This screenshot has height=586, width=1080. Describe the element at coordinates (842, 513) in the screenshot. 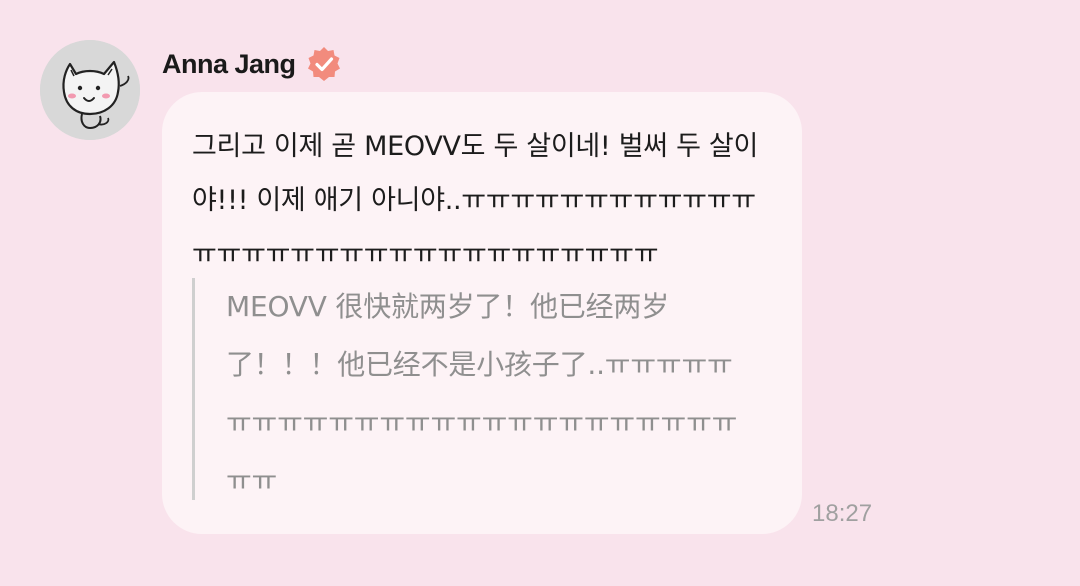

I see `message-timestamp: 18:27` at that location.